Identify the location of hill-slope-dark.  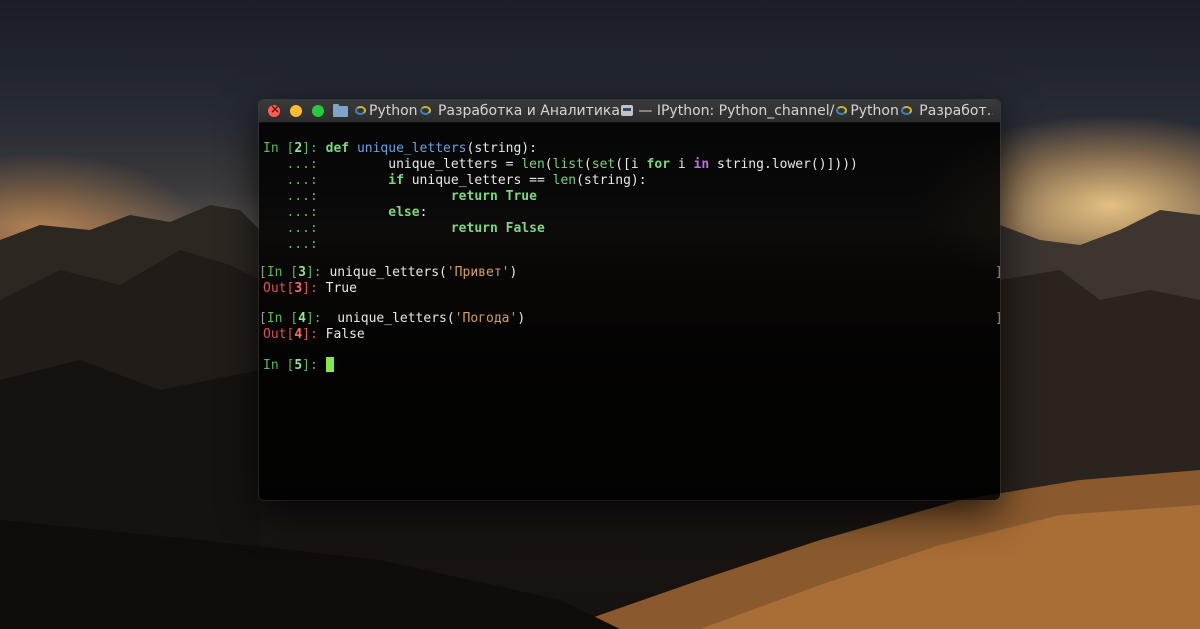
(310, 574).